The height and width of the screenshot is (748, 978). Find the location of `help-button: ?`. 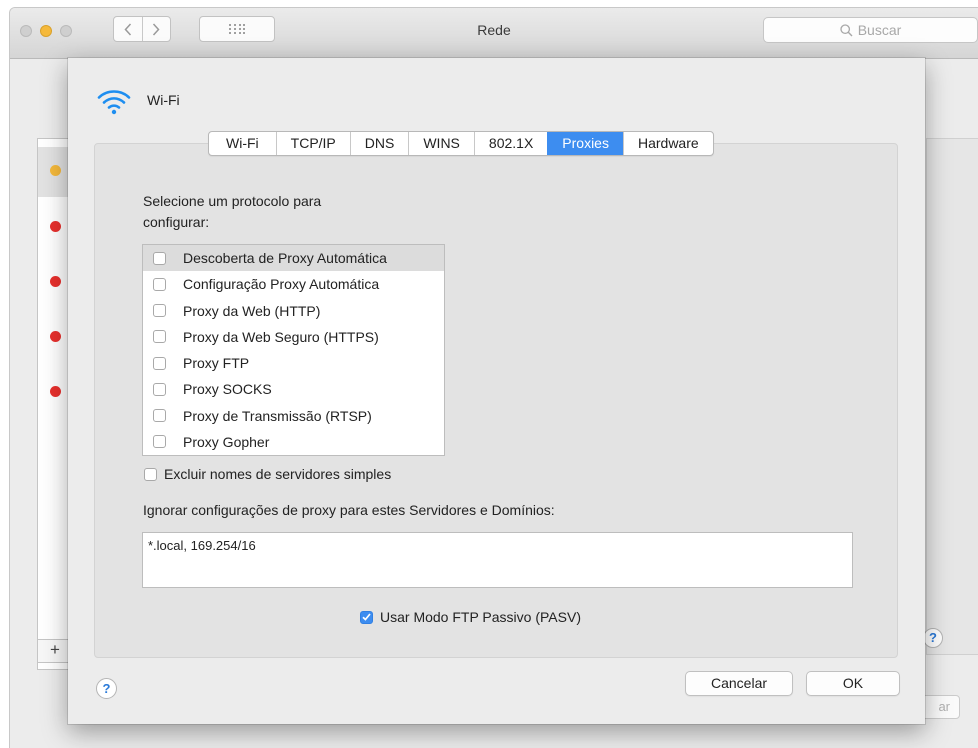

help-button: ? is located at coordinates (106, 688).